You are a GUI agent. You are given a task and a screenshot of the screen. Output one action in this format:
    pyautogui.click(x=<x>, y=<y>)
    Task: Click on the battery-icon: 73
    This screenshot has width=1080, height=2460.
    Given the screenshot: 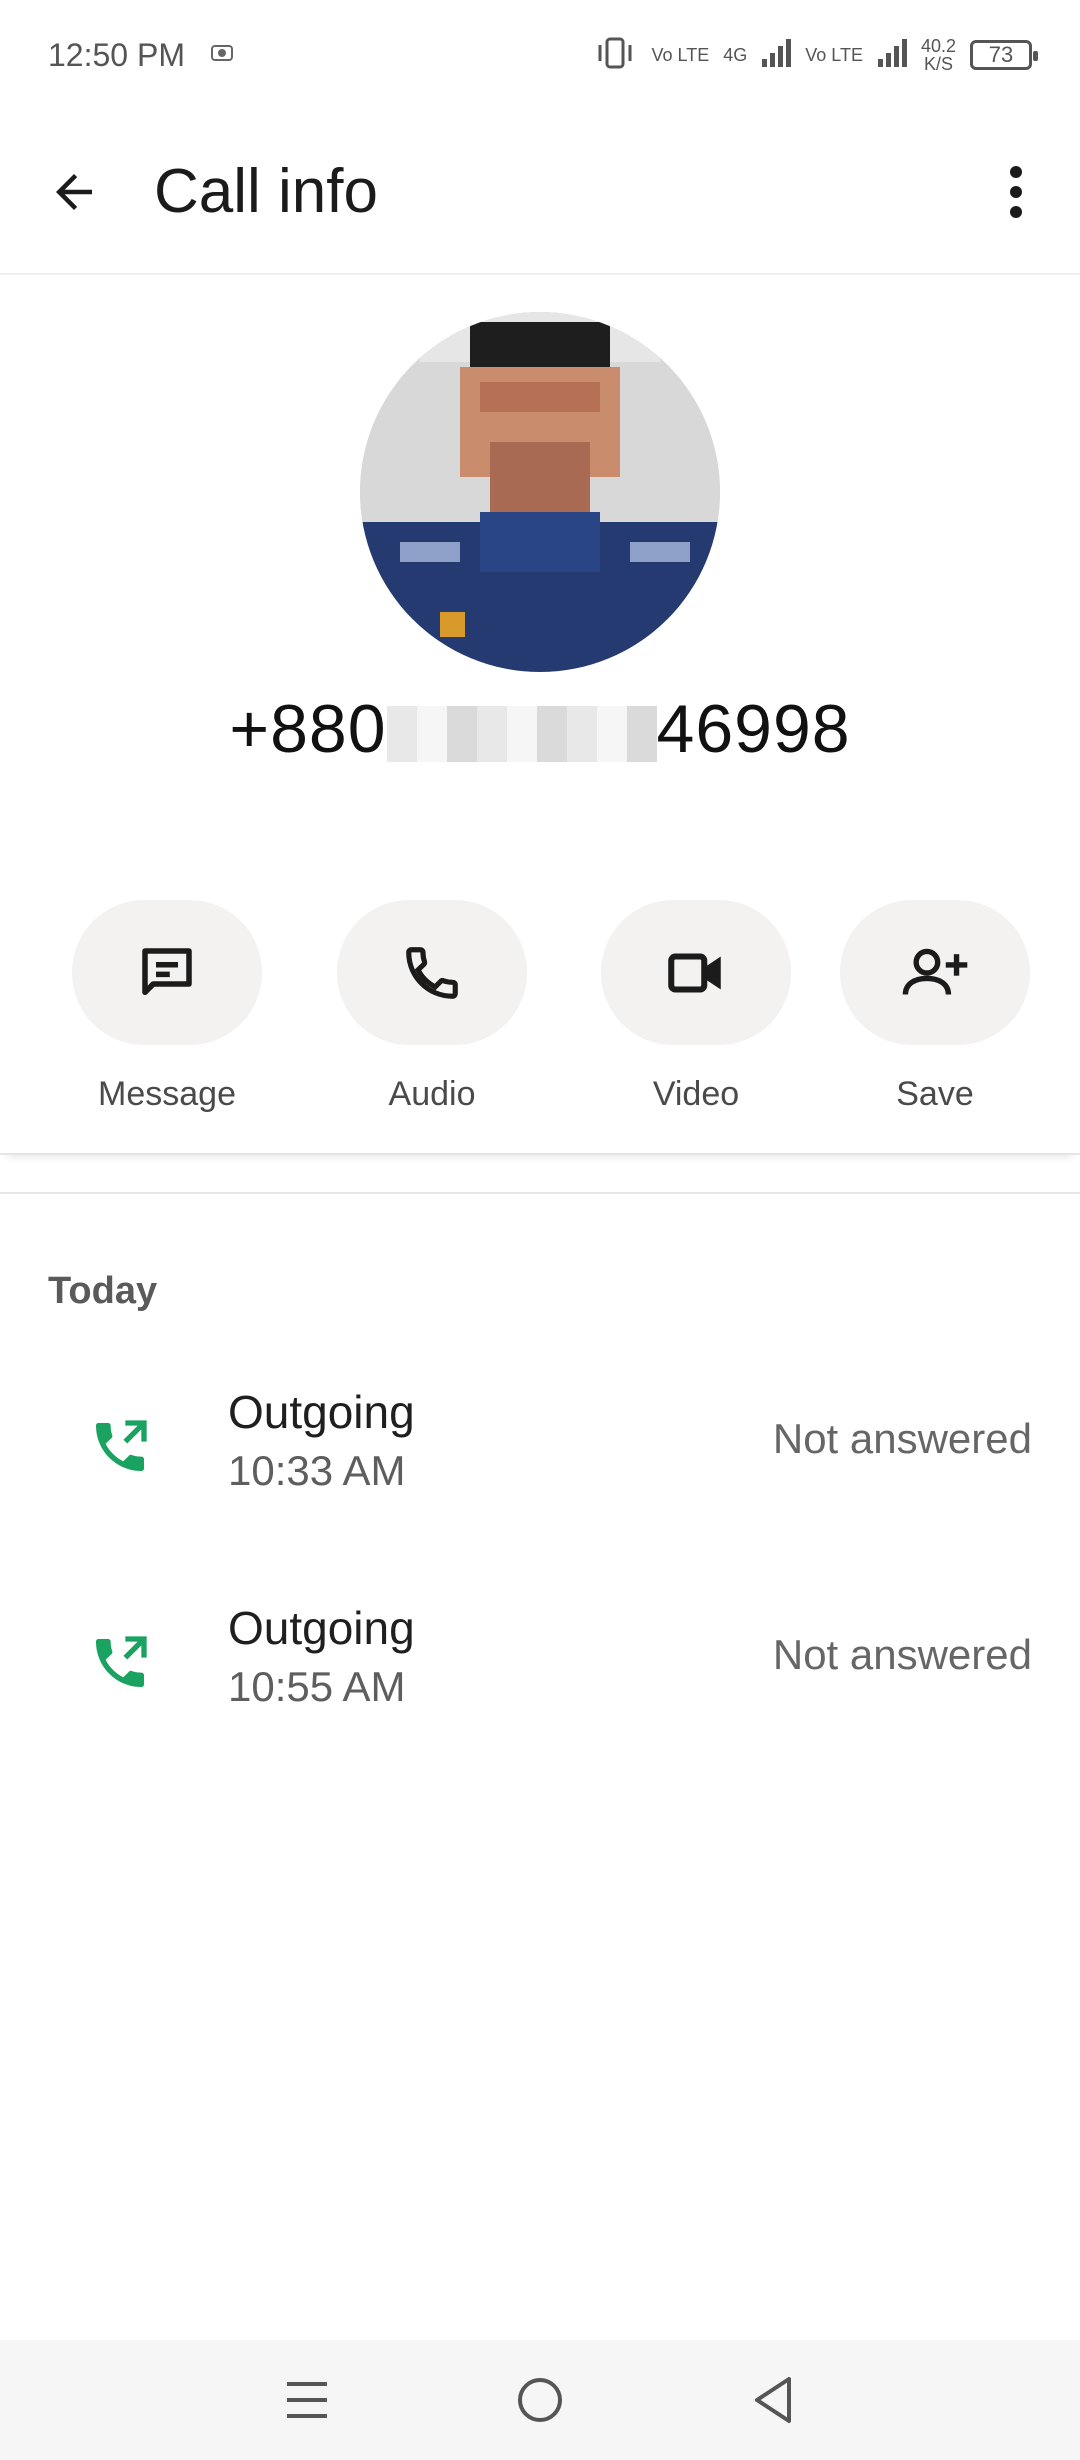 What is the action you would take?
    pyautogui.click(x=1004, y=55)
    